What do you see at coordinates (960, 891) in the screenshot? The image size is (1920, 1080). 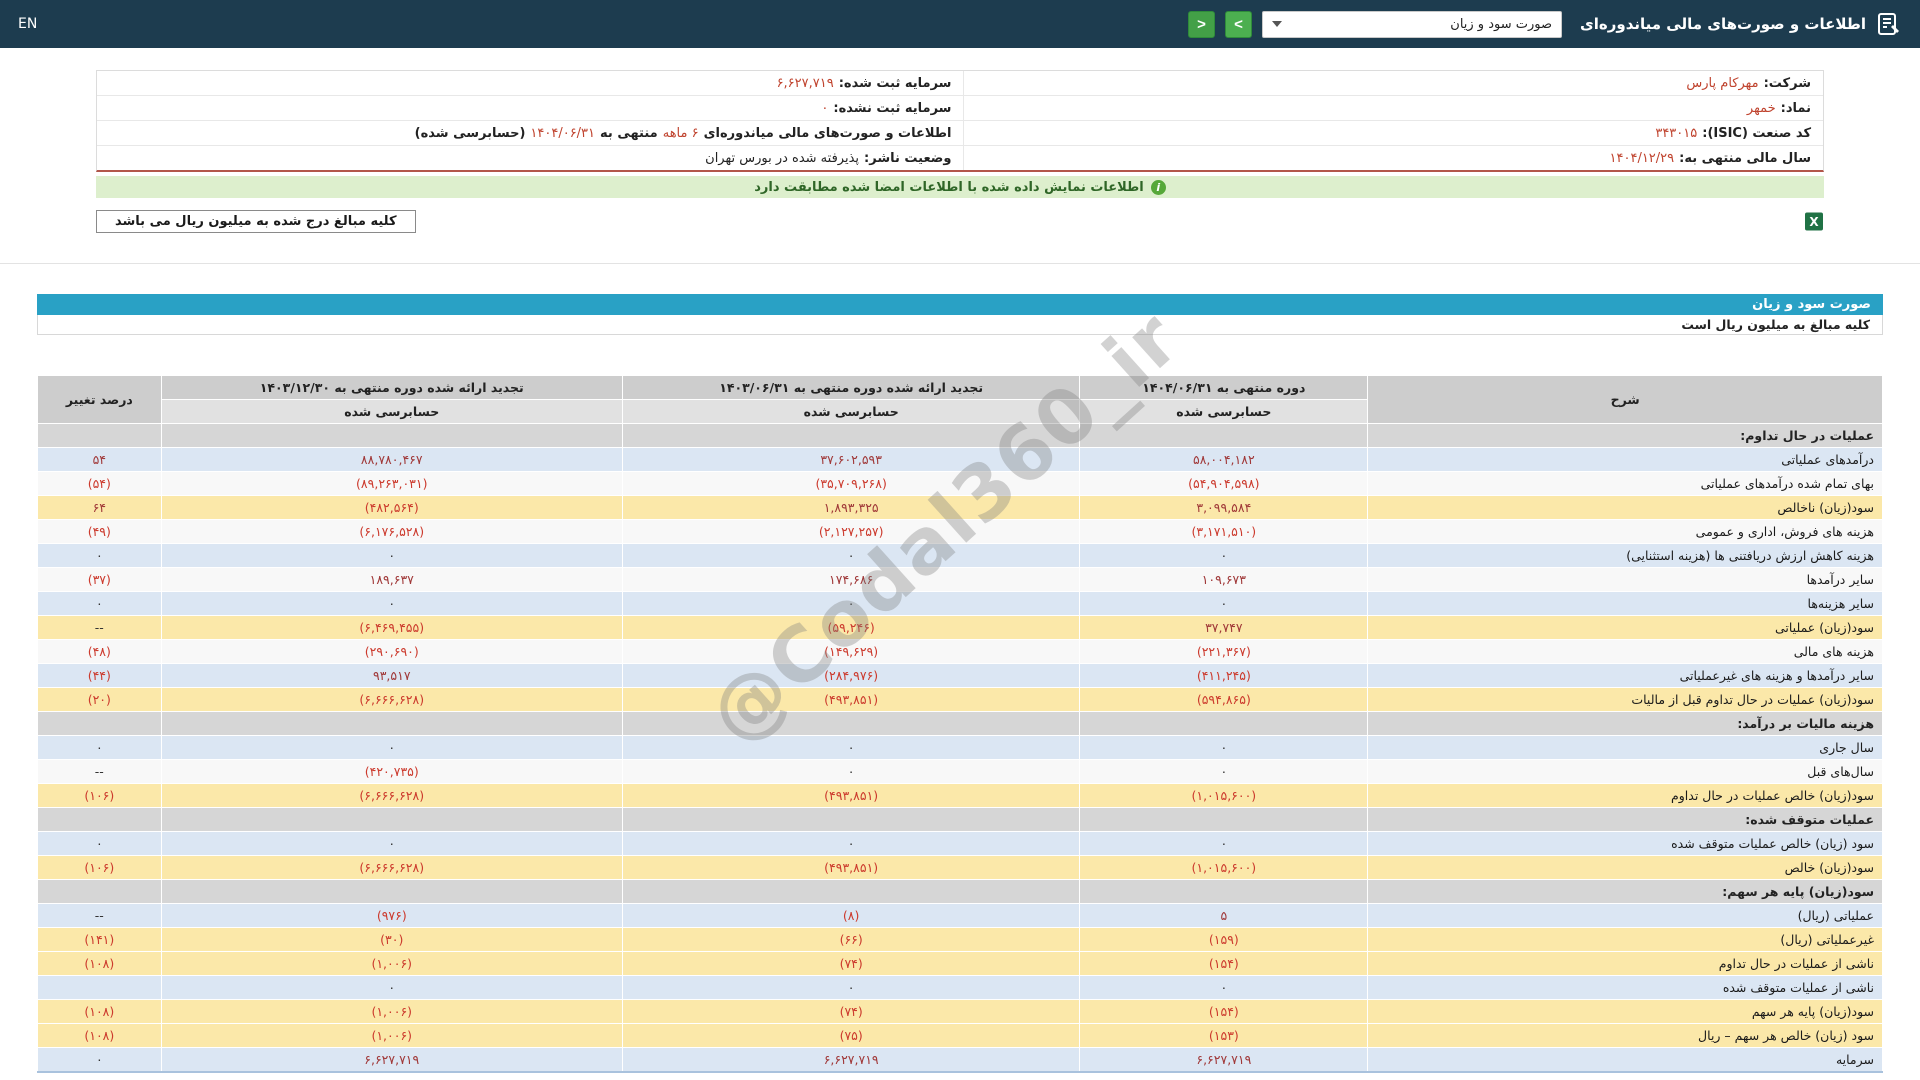 I see `section-header-row: سود(زیان) پایه هر سهم:` at bounding box center [960, 891].